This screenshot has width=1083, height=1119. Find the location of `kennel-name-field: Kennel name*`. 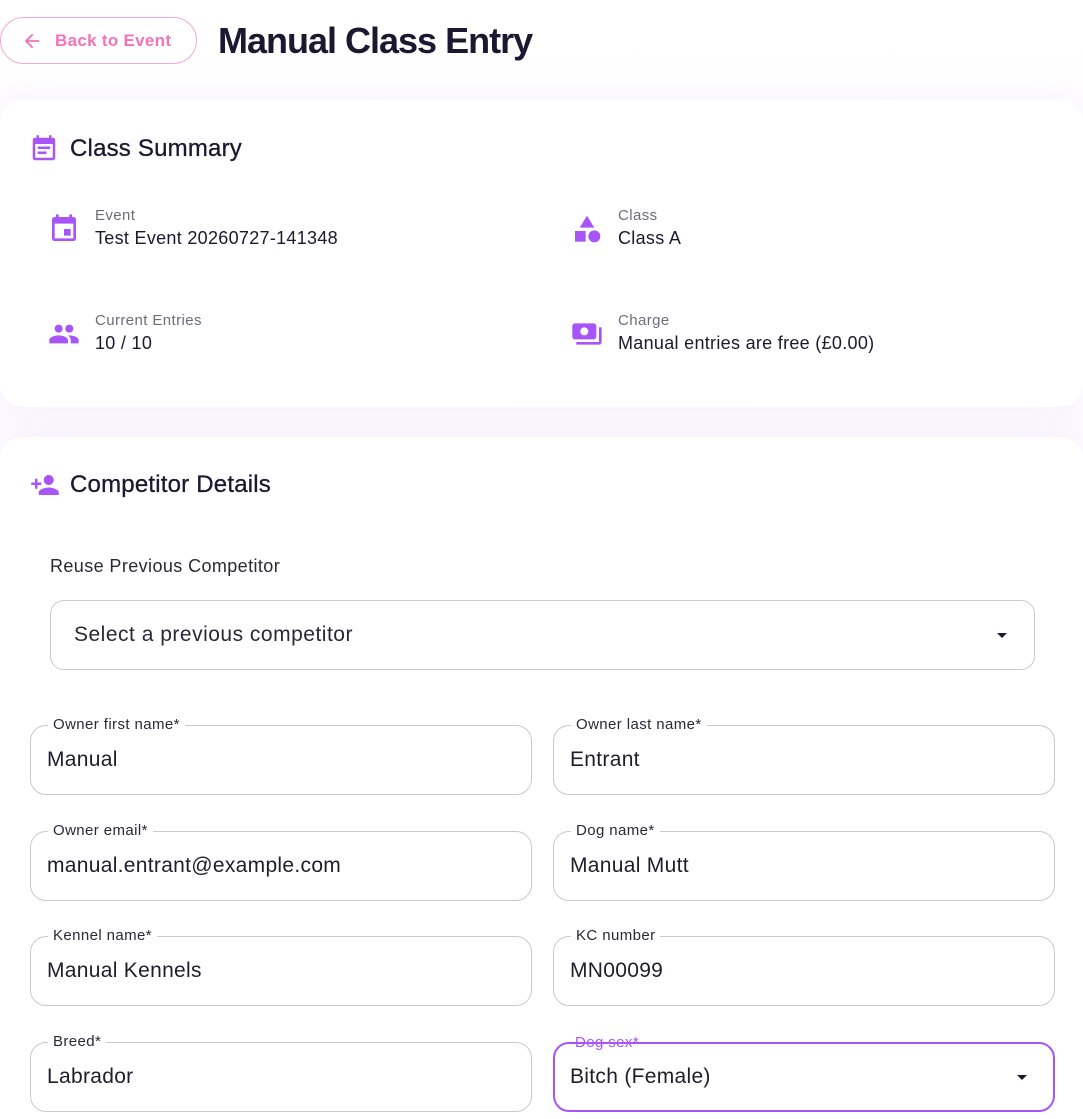

kennel-name-field: Kennel name* is located at coordinates (281, 966).